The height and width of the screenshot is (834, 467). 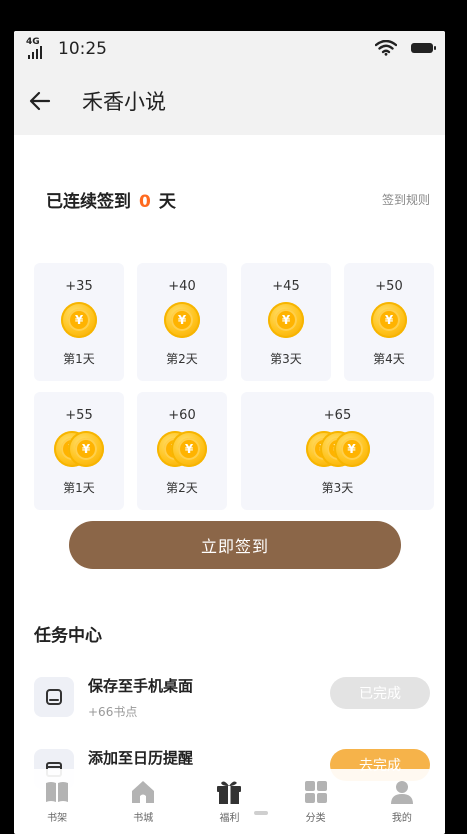 I want to click on sign-in-day-card: +40 ¥ 第2天, so click(x=182, y=322).